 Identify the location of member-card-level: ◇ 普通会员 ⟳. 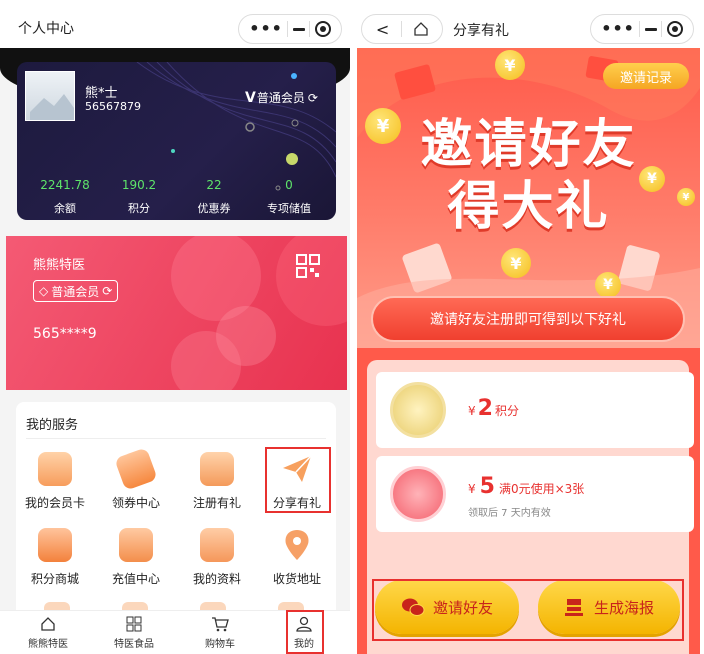
(76, 291).